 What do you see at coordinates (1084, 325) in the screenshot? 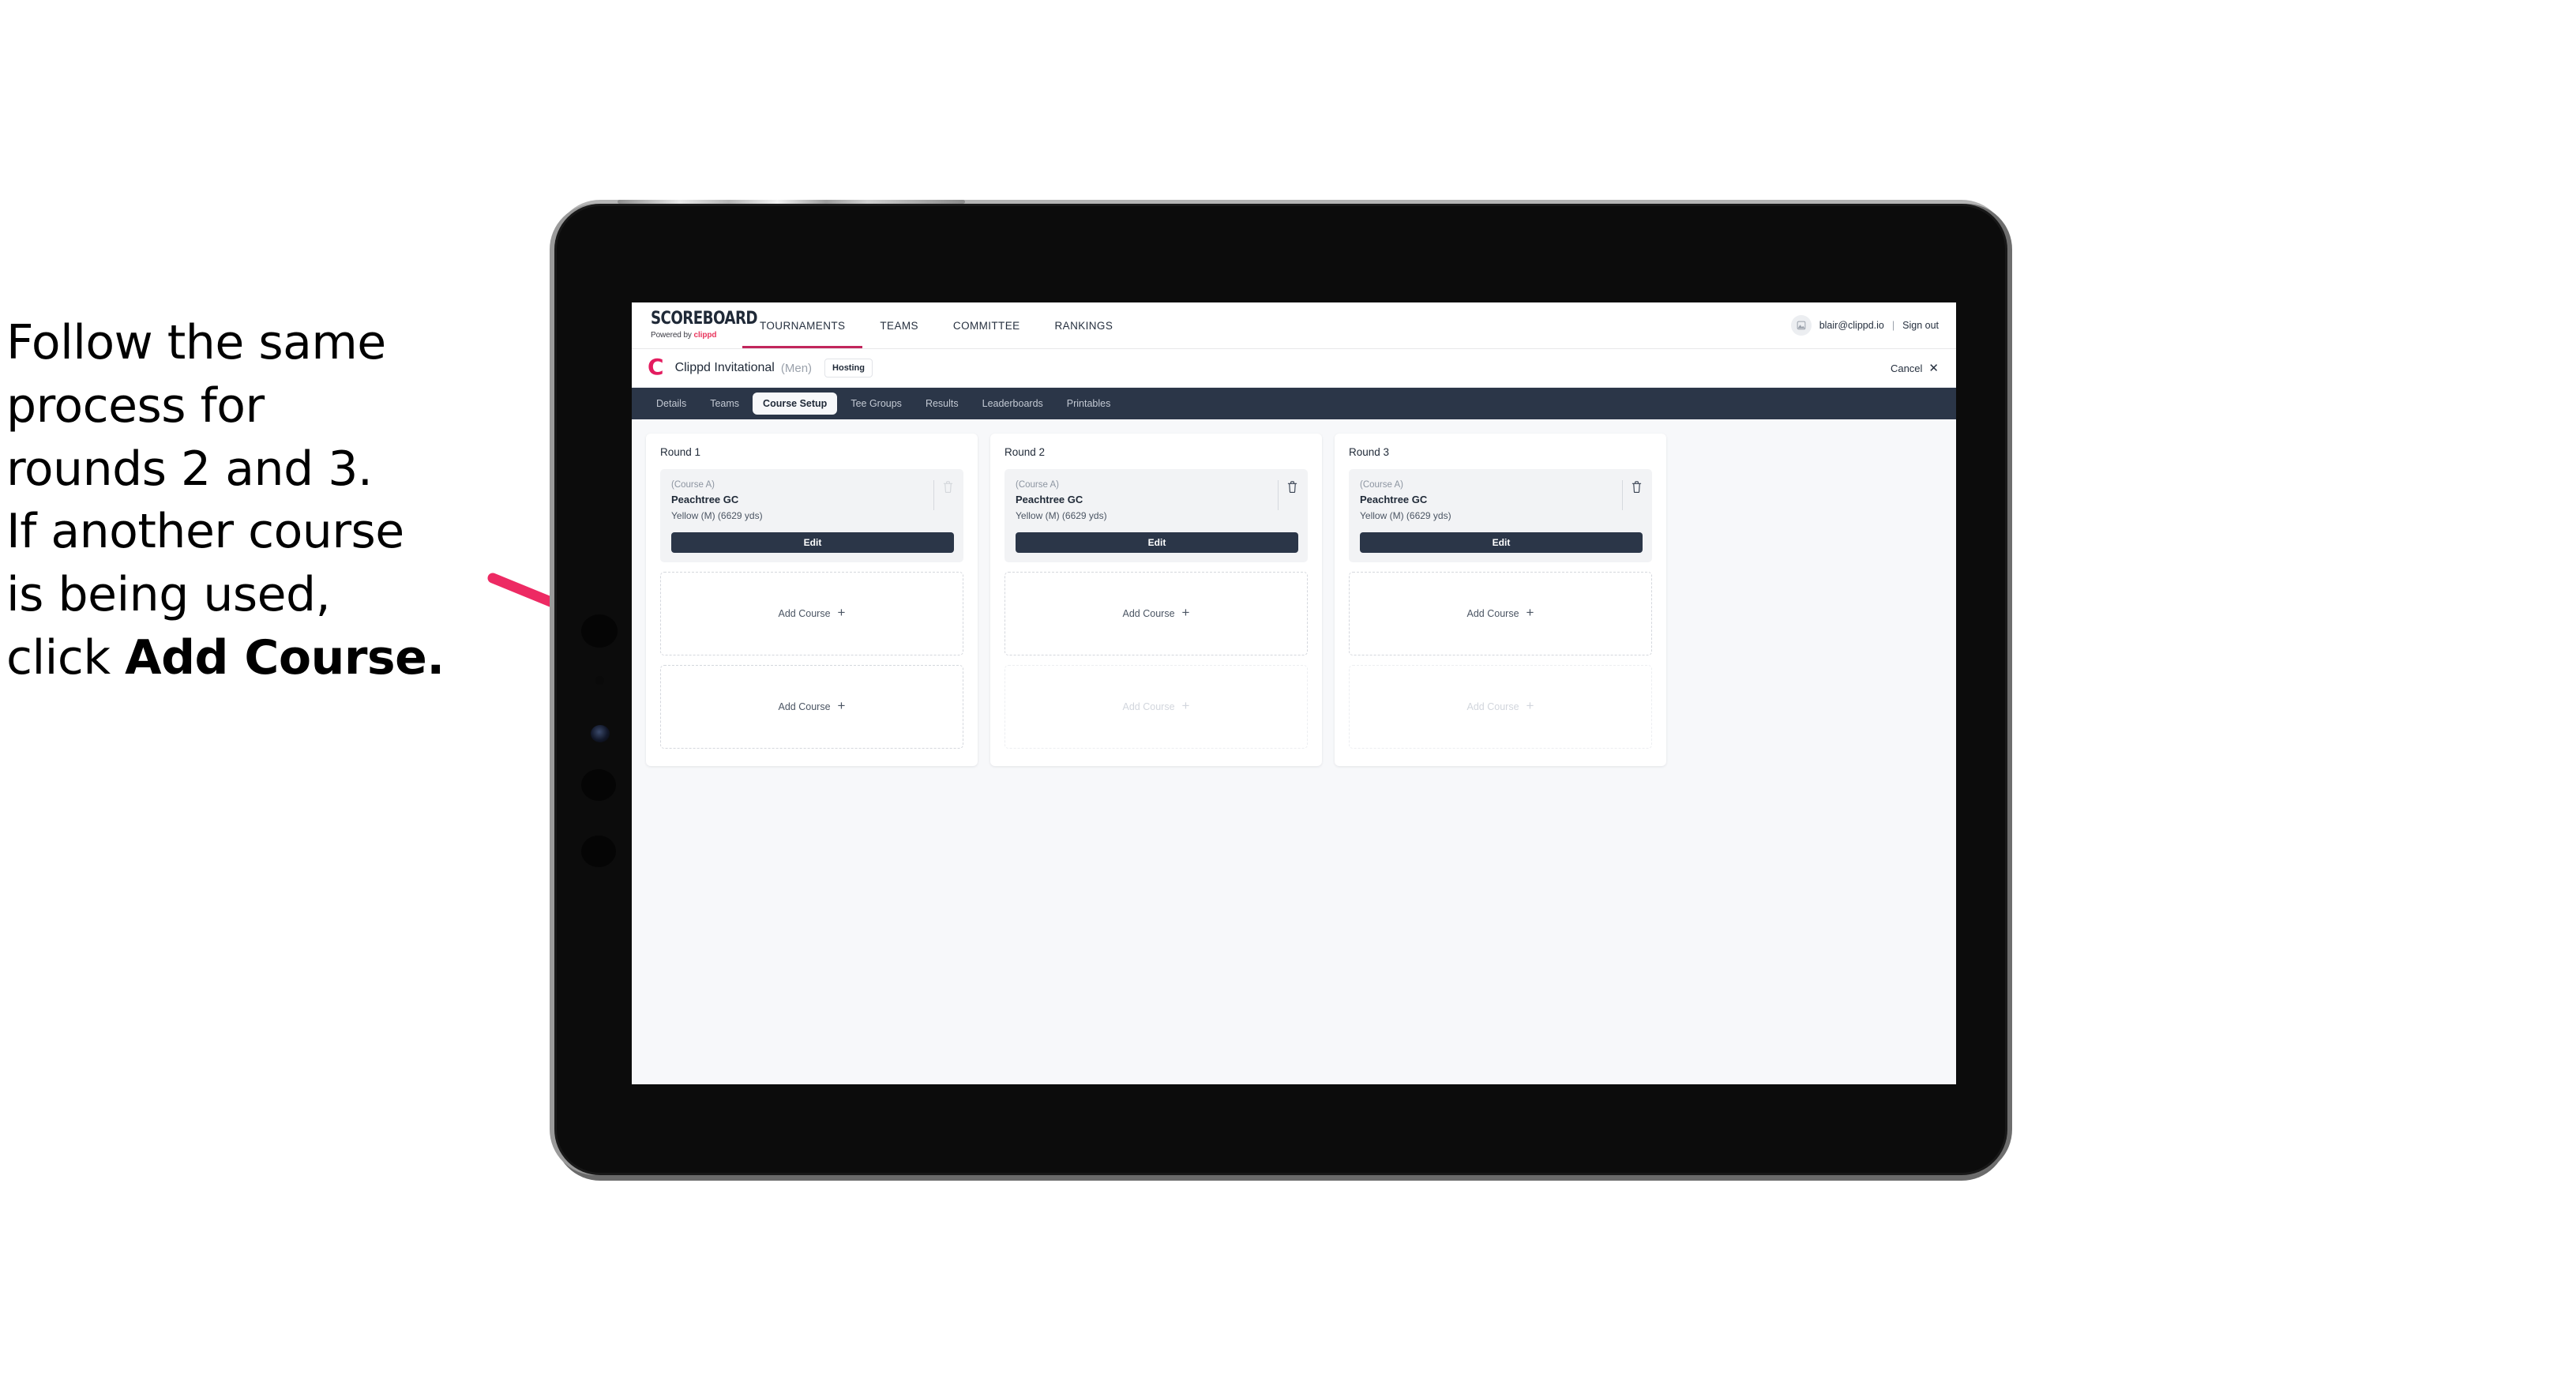
I see `nav-item-rankings: RANKINGS` at bounding box center [1084, 325].